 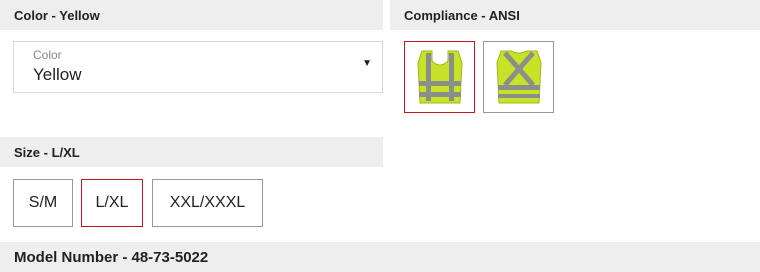 What do you see at coordinates (198, 67) in the screenshot?
I see `color-select: Color Yellow ▼` at bounding box center [198, 67].